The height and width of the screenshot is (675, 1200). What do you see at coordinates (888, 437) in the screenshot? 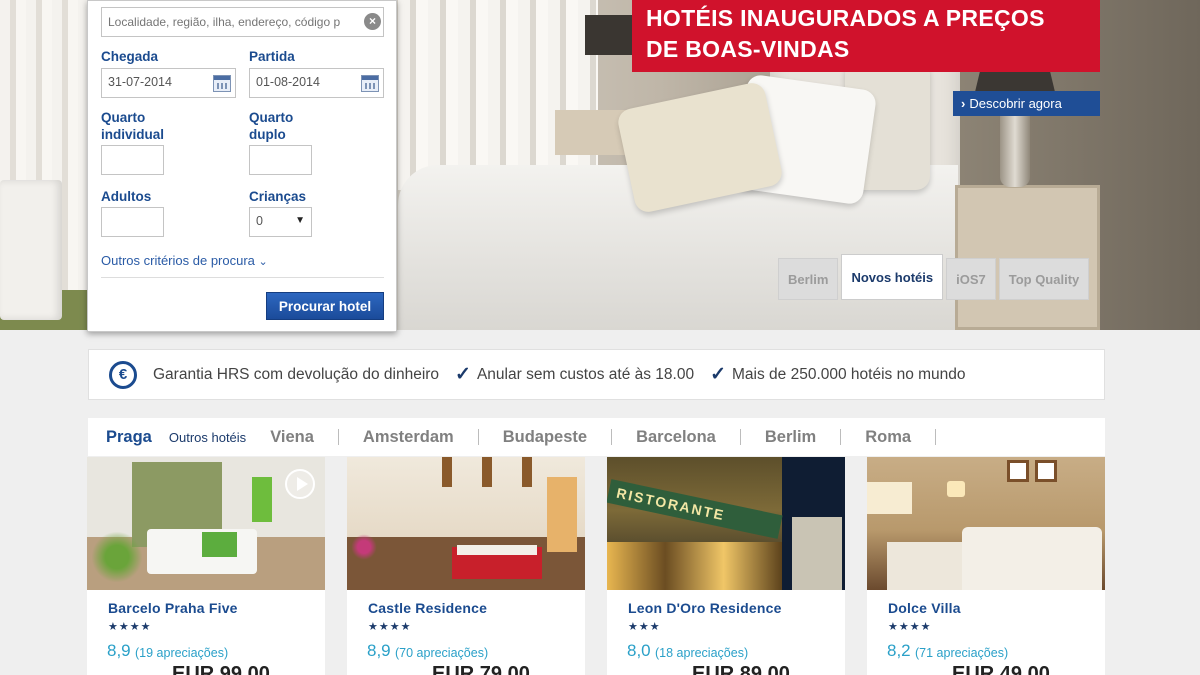
I see `city-tab-roma: Roma` at bounding box center [888, 437].